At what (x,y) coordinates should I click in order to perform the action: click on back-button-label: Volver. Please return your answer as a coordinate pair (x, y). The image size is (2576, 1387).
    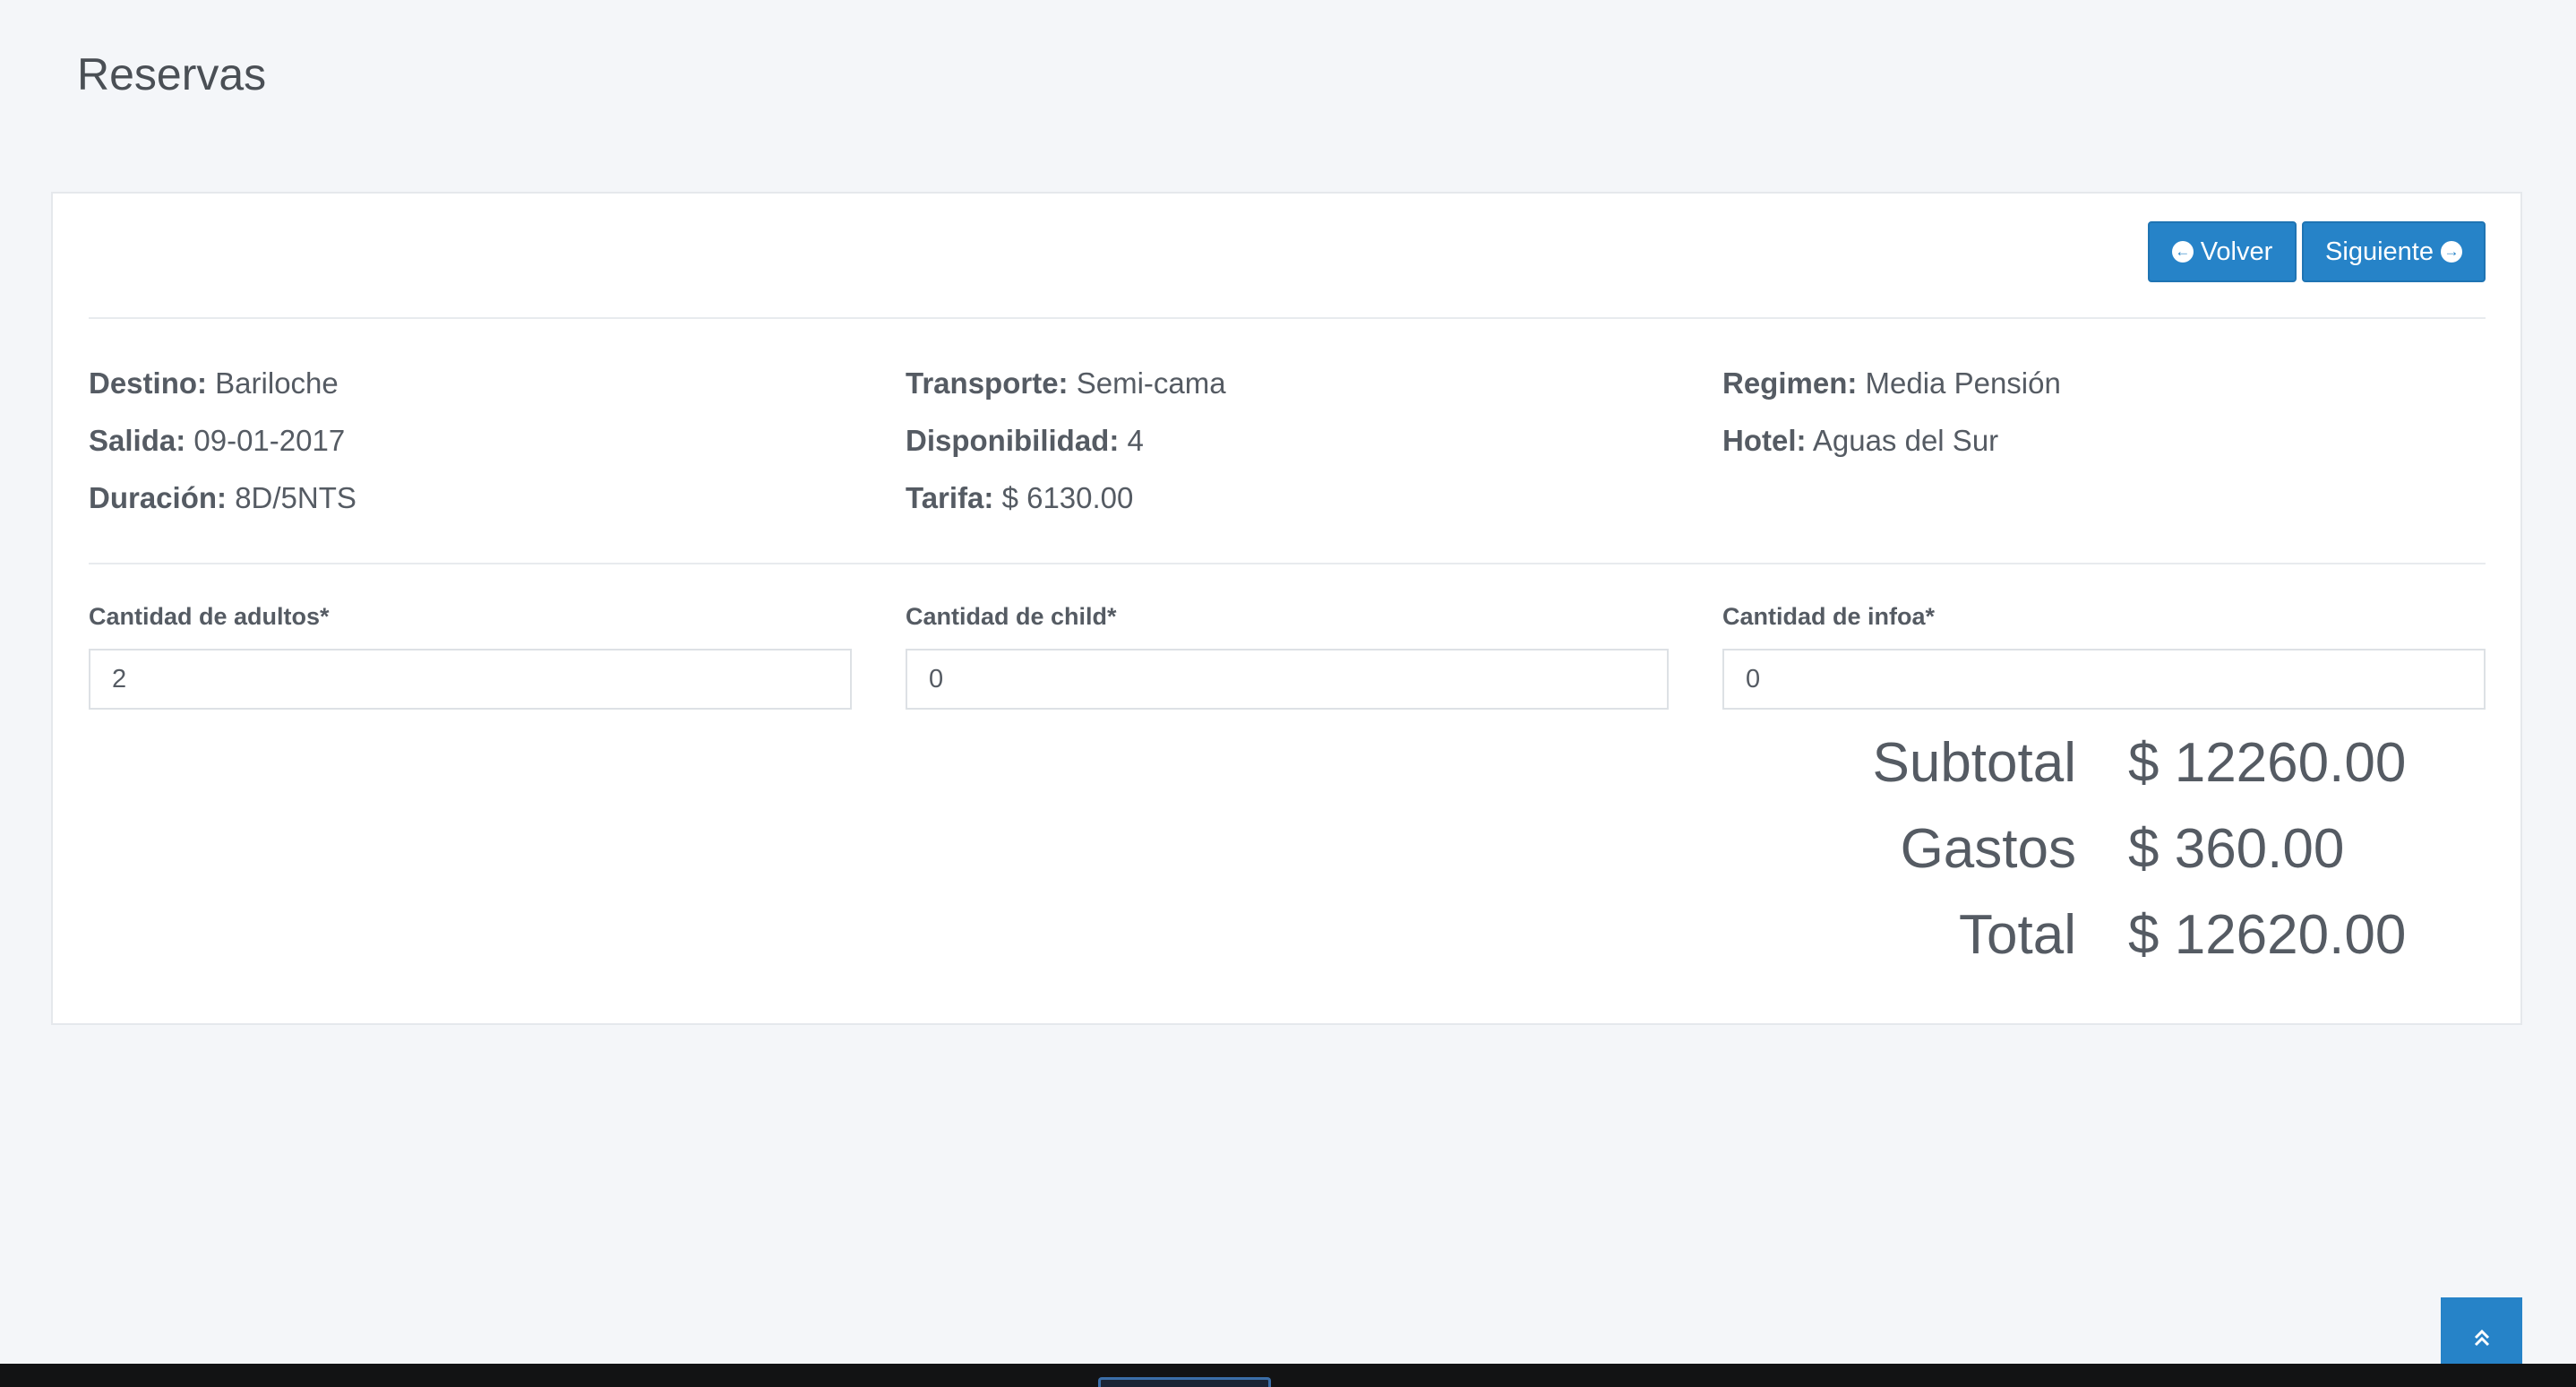
    Looking at the image, I should click on (2236, 251).